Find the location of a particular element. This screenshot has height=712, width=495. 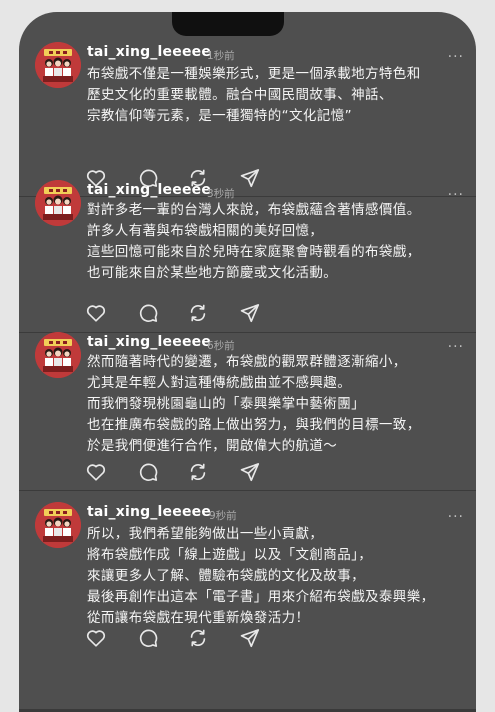

post-text-line: 這些回憶可能來自於兒時在家庭聚會時觀看的布袋戲， is located at coordinates (254, 252).